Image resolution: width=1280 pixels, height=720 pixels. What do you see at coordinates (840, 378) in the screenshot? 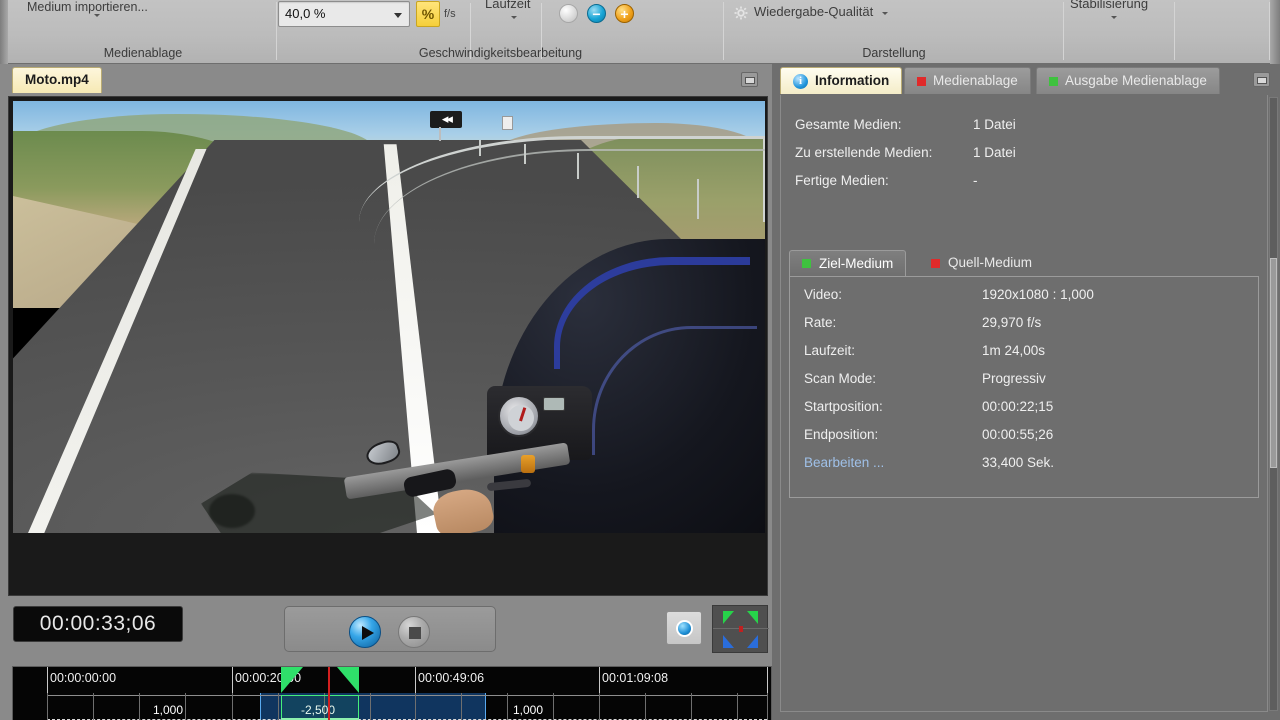
I see `label-scan-mode: Scan Mode:` at bounding box center [840, 378].